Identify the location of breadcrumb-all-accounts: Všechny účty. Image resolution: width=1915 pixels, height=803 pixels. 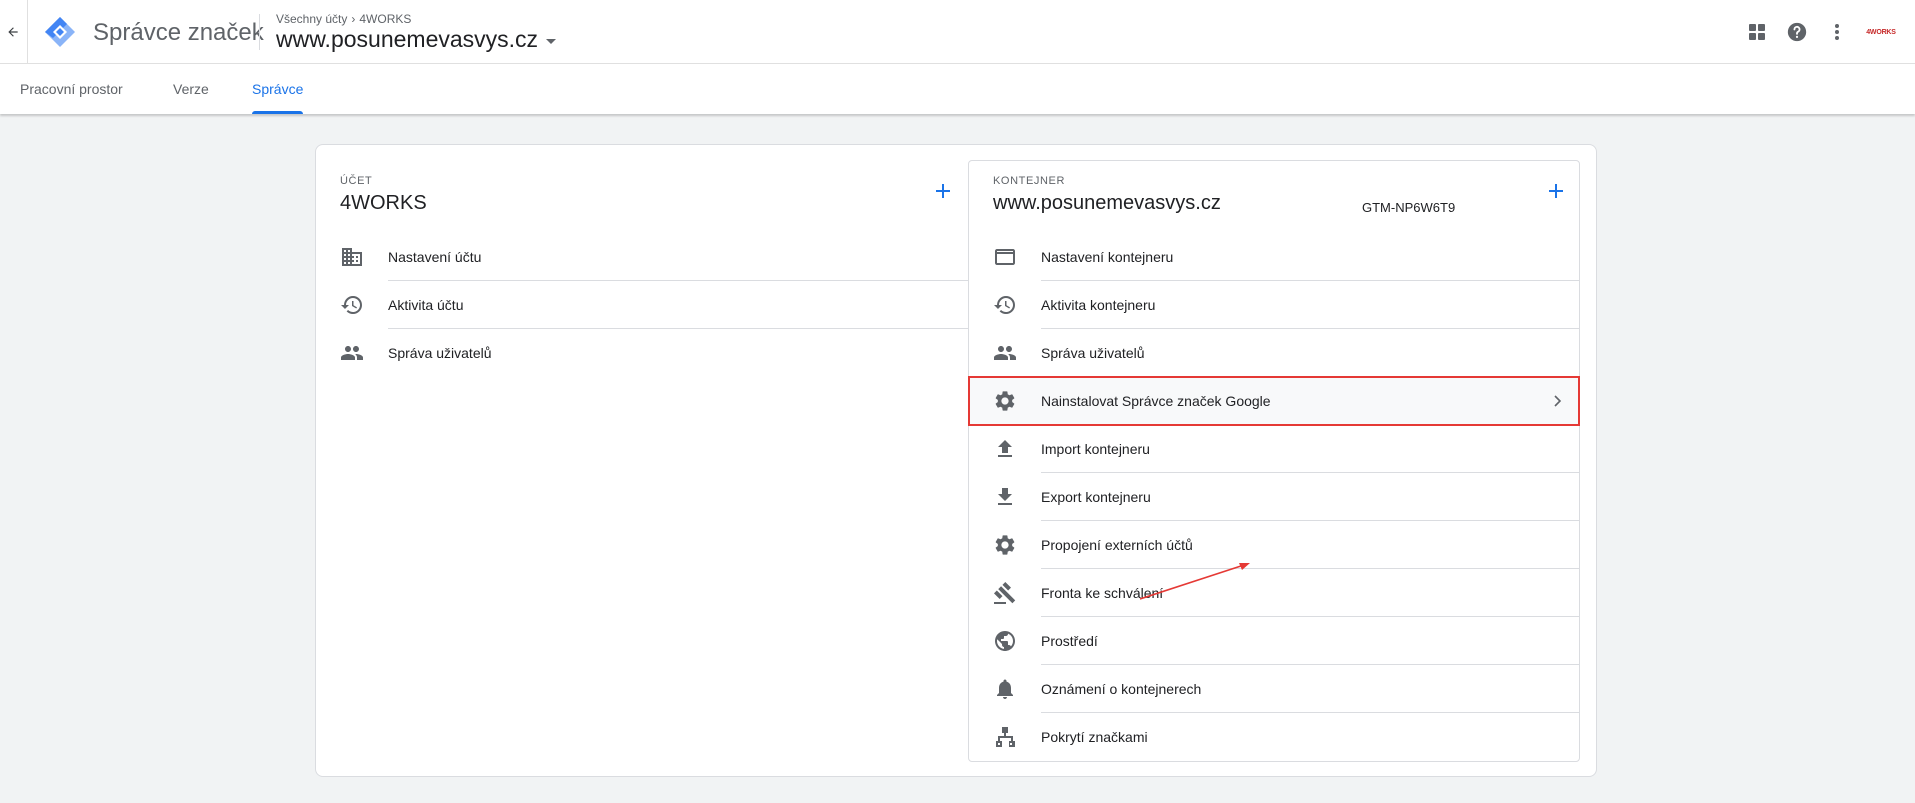
(311, 19).